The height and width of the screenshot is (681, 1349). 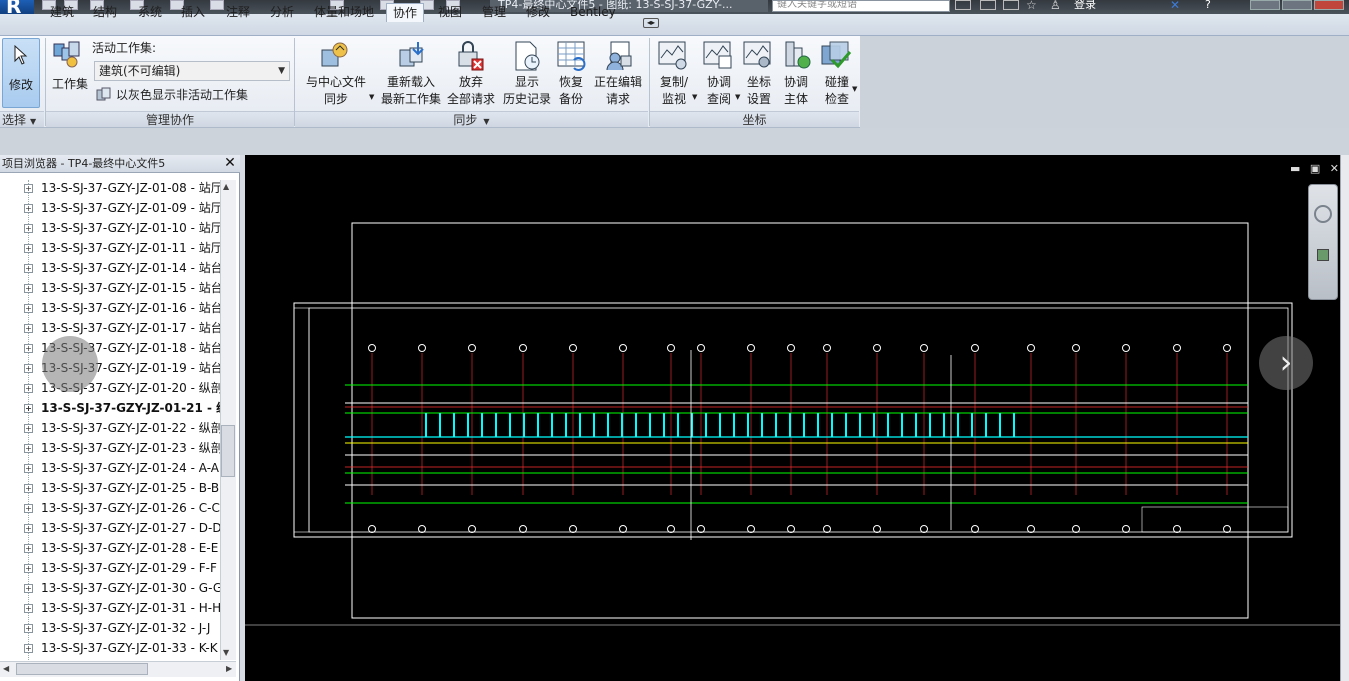 I want to click on tab-systems: 系统, so click(x=150, y=12).